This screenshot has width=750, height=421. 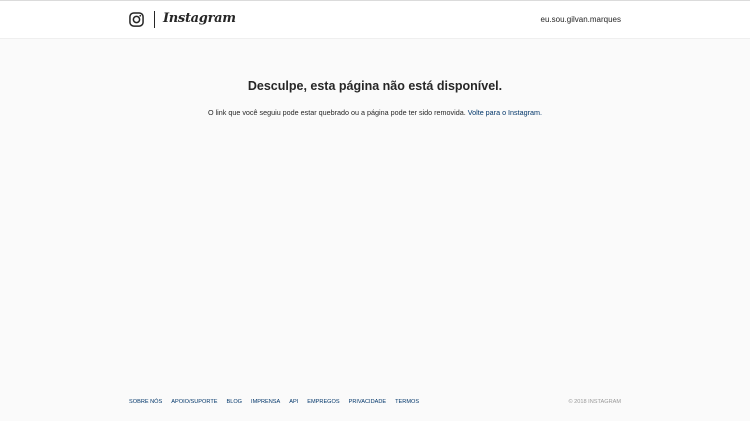 I want to click on footer-link-blog: Blog, so click(x=234, y=402).